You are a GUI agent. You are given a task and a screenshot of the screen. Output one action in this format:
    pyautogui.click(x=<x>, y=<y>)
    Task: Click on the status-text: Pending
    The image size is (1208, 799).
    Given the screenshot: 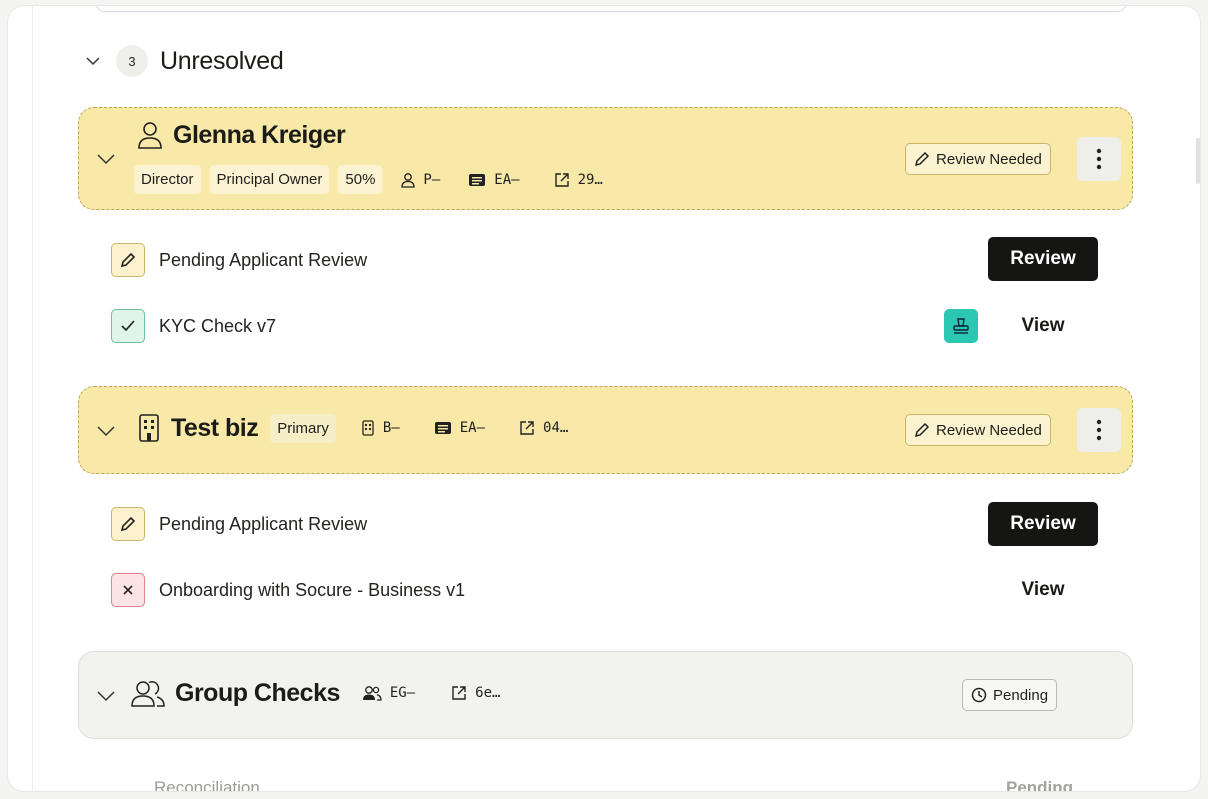 What is the action you would take?
    pyautogui.click(x=1021, y=695)
    